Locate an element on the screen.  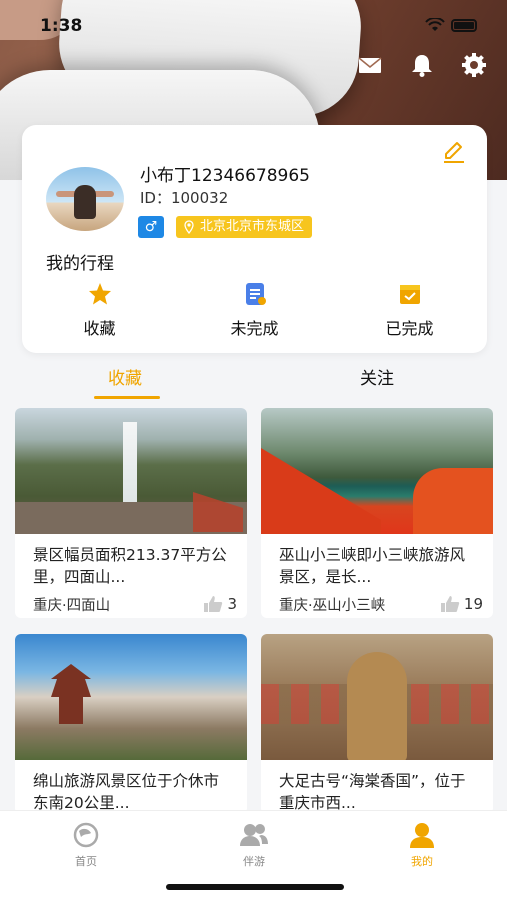
content-tabs: 收藏 关注 is located at coordinates (253, 381).